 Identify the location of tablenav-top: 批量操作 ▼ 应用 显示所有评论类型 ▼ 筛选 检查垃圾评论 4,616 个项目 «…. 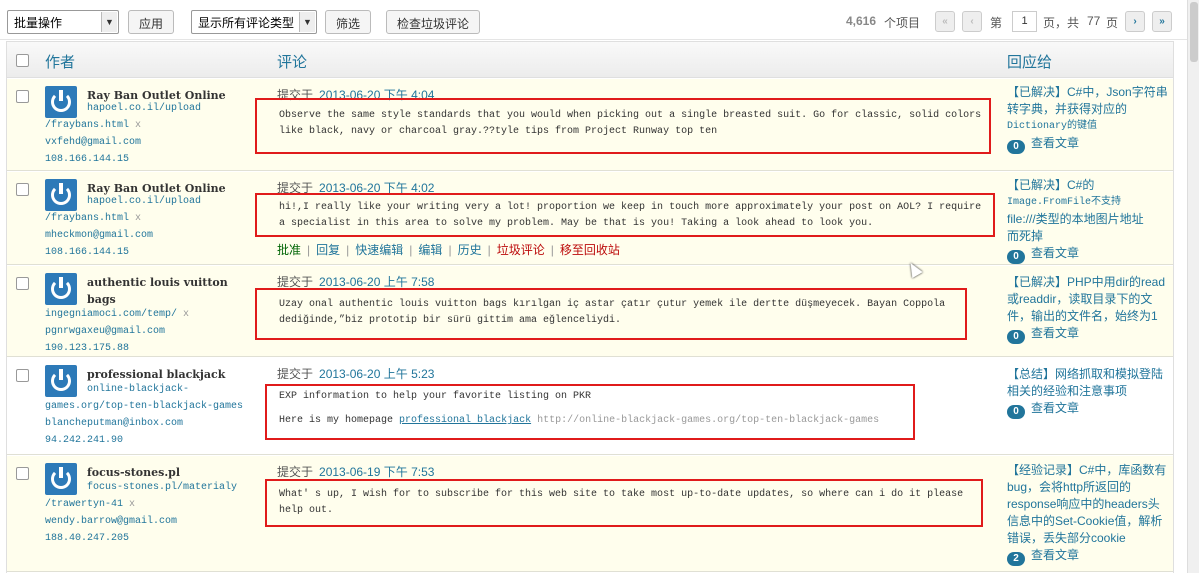
(599, 20).